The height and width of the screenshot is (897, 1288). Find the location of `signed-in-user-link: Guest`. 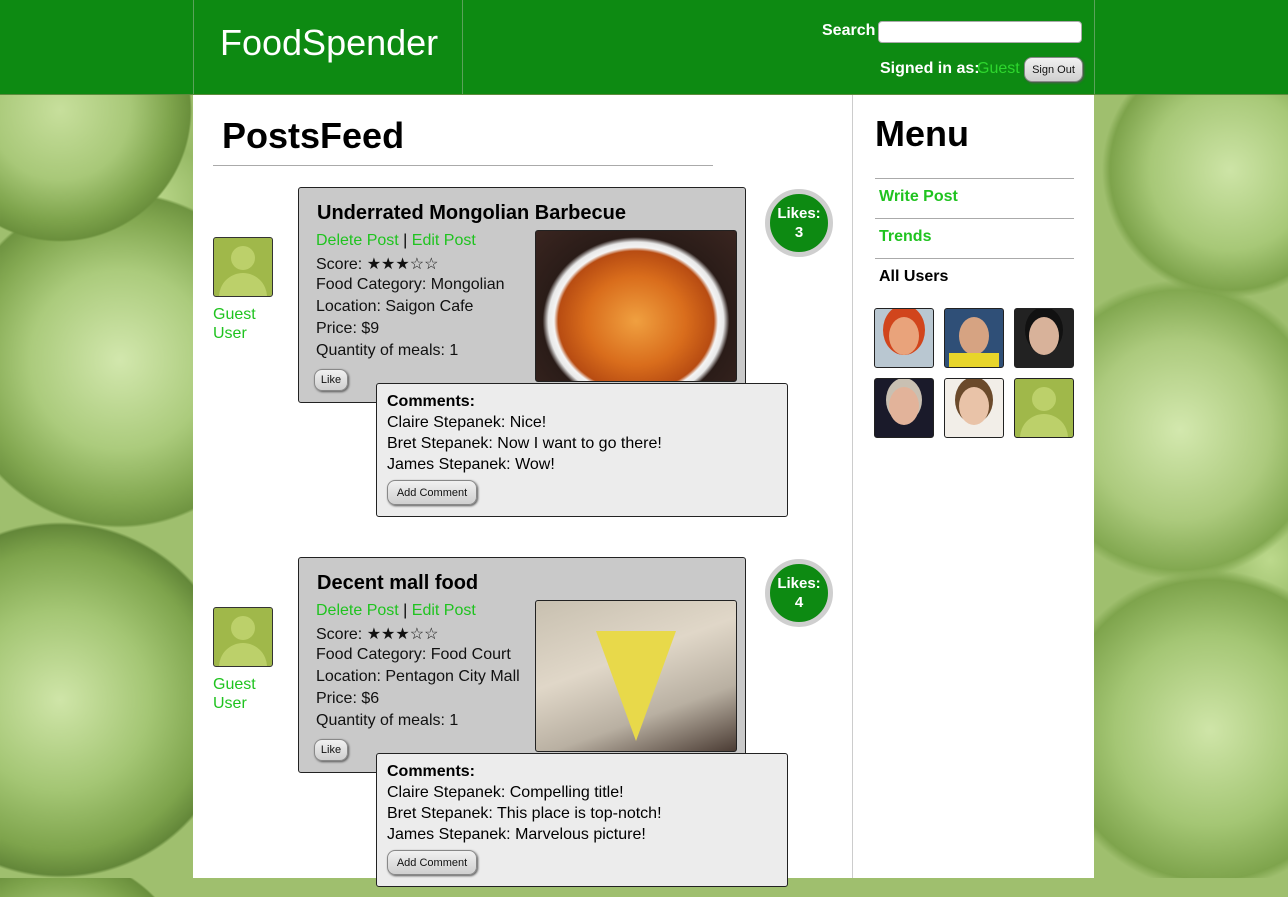

signed-in-user-link: Guest is located at coordinates (998, 69).